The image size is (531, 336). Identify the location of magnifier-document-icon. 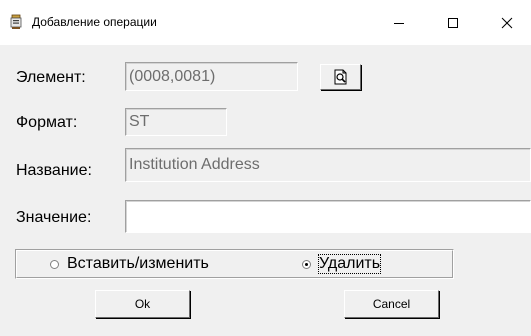
(340, 77).